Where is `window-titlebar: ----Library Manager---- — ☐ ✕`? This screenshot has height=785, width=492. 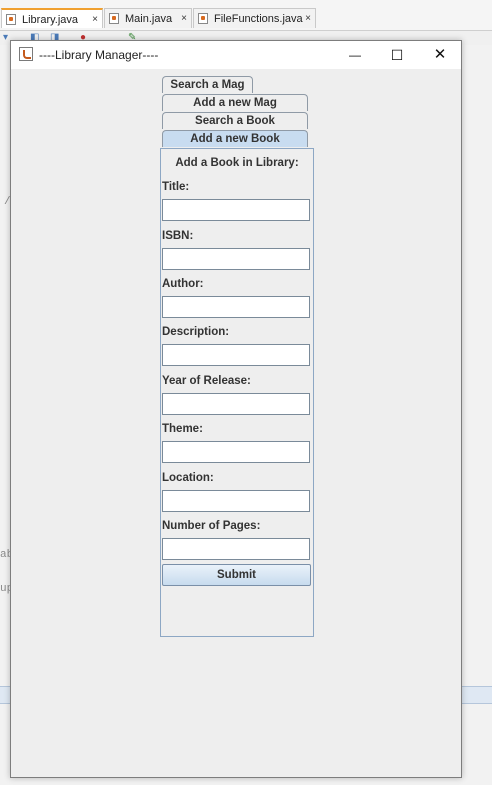
window-titlebar: ----Library Manager---- — ☐ ✕ is located at coordinates (236, 55).